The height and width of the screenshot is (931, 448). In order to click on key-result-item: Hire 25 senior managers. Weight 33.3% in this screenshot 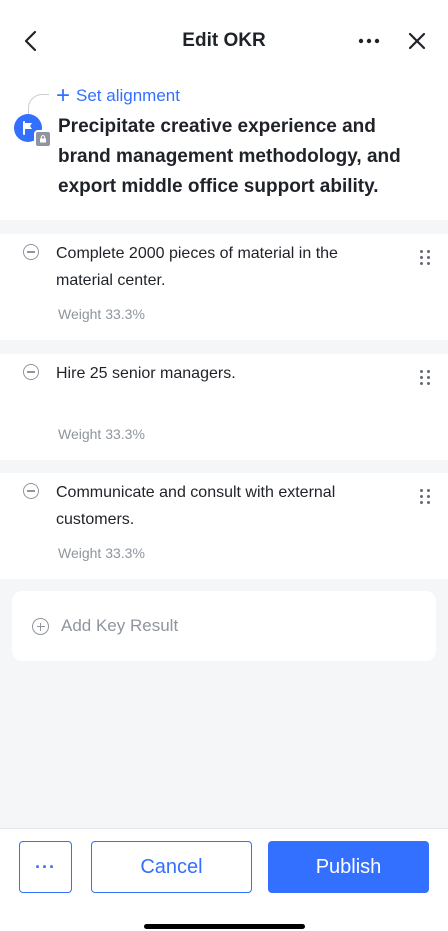, I will do `click(224, 407)`.